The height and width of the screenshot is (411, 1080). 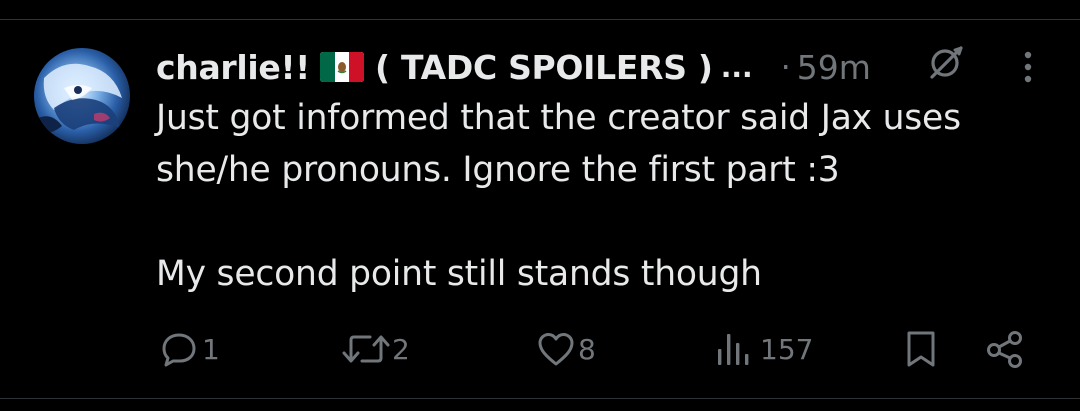 I want to click on share-button, so click(x=1005, y=349).